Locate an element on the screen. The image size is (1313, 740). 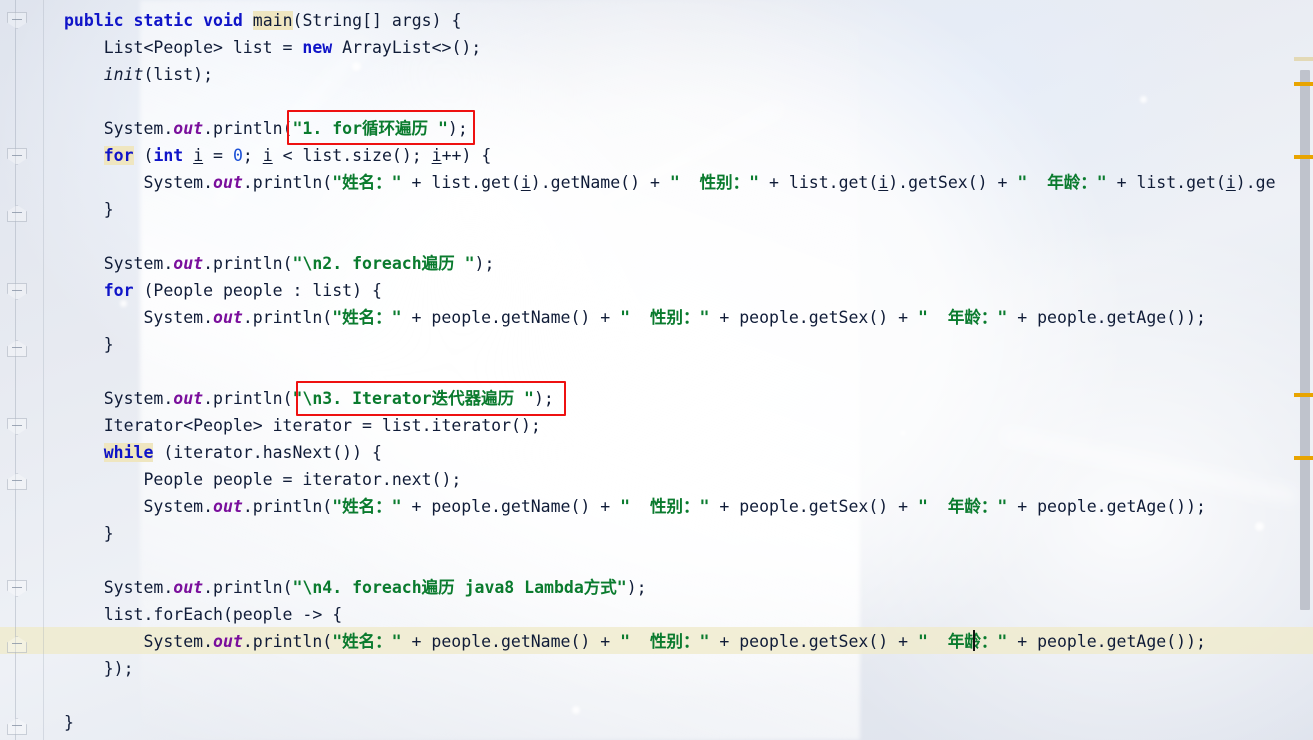
code-line: People people = iterator.next(); is located at coordinates (262, 480).